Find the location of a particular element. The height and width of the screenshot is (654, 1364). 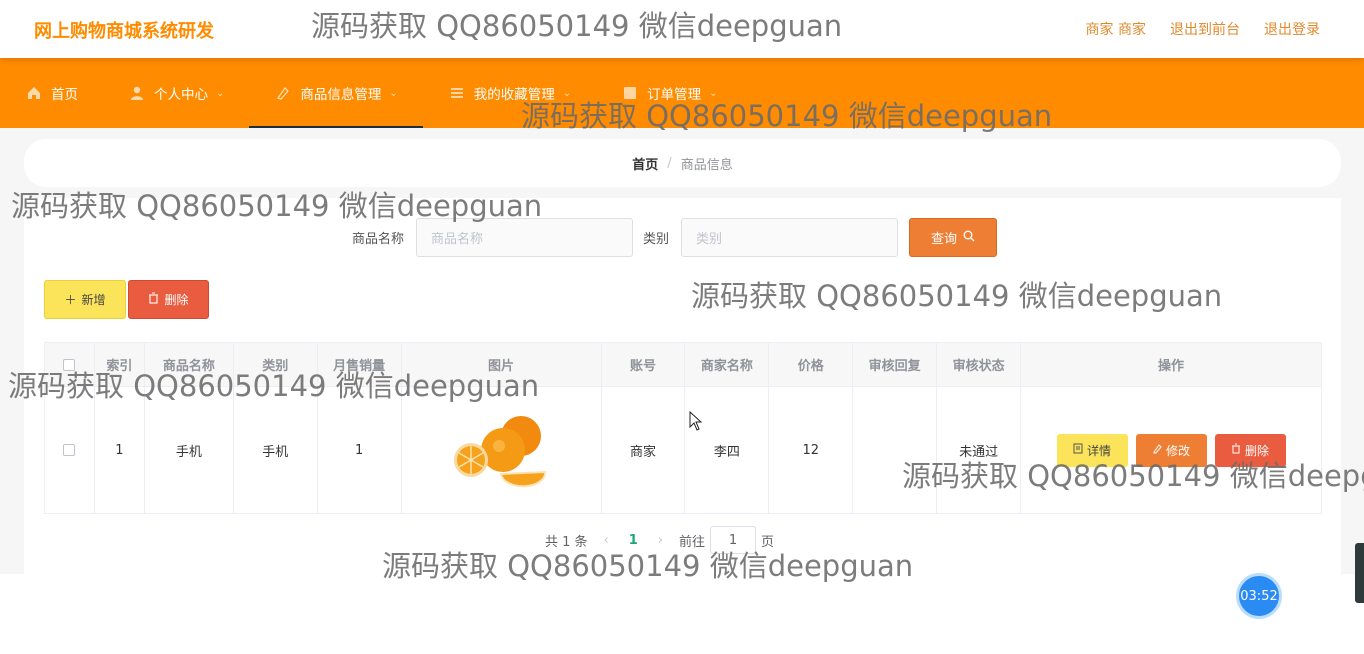

col-account: 账号 is located at coordinates (643, 364).